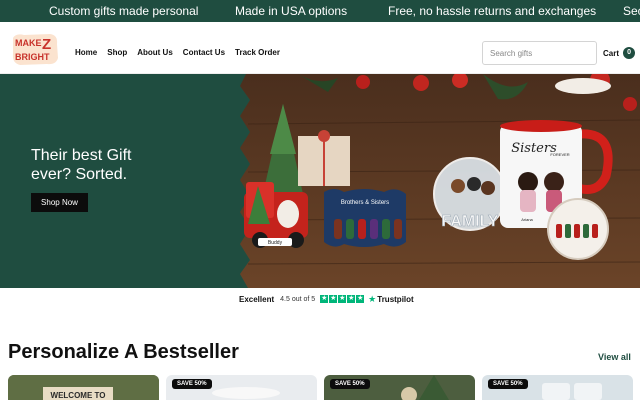 The height and width of the screenshot is (400, 640). Describe the element at coordinates (28, 43) in the screenshot. I see `logo-text-top: MAKE` at that location.